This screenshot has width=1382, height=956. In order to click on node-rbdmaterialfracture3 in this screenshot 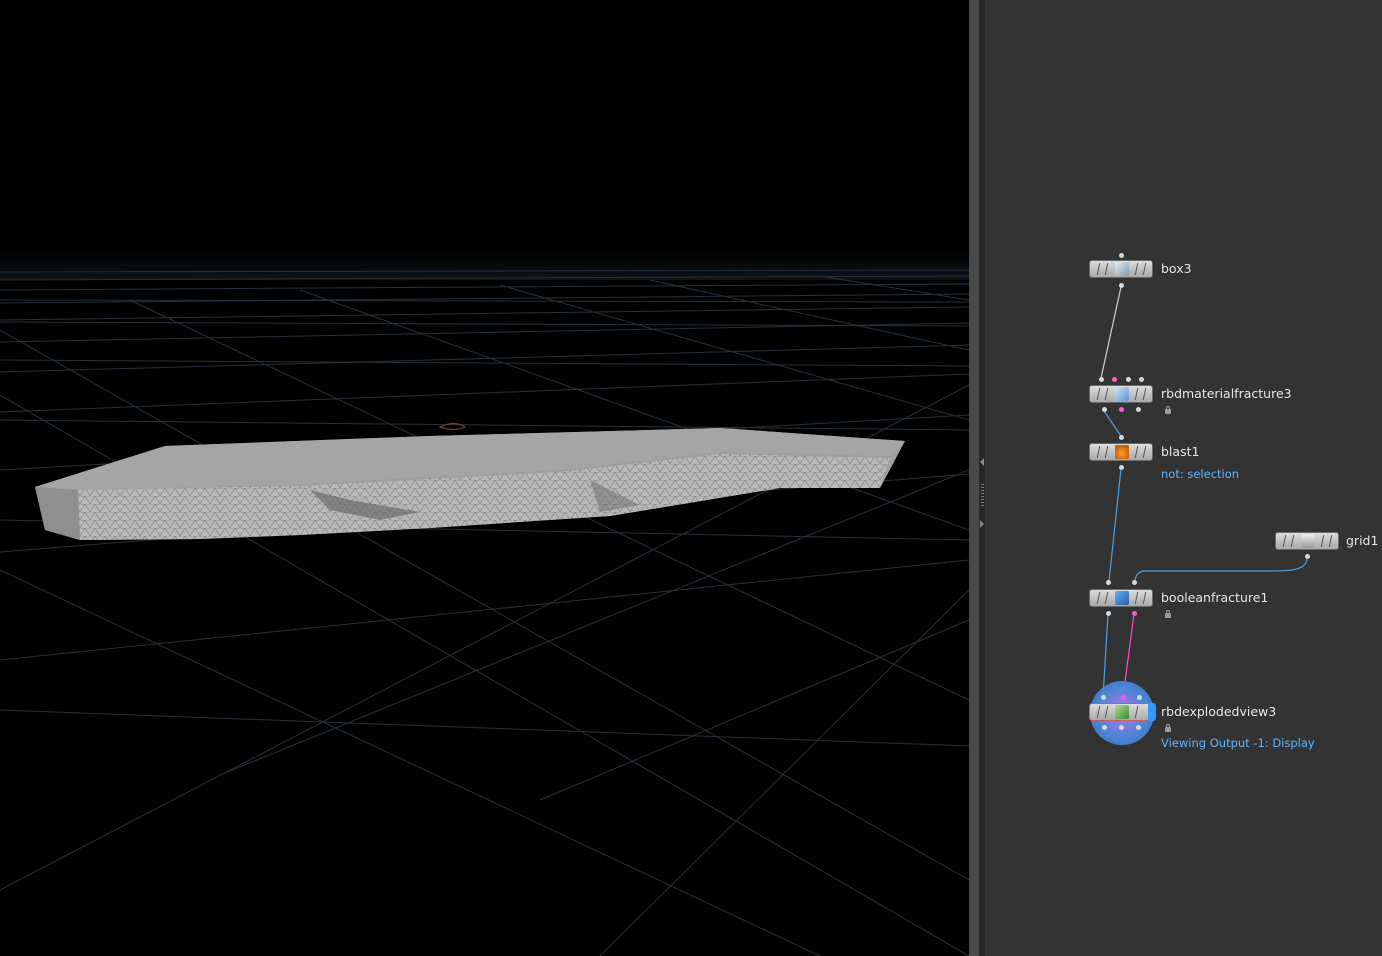, I will do `click(1121, 394)`.